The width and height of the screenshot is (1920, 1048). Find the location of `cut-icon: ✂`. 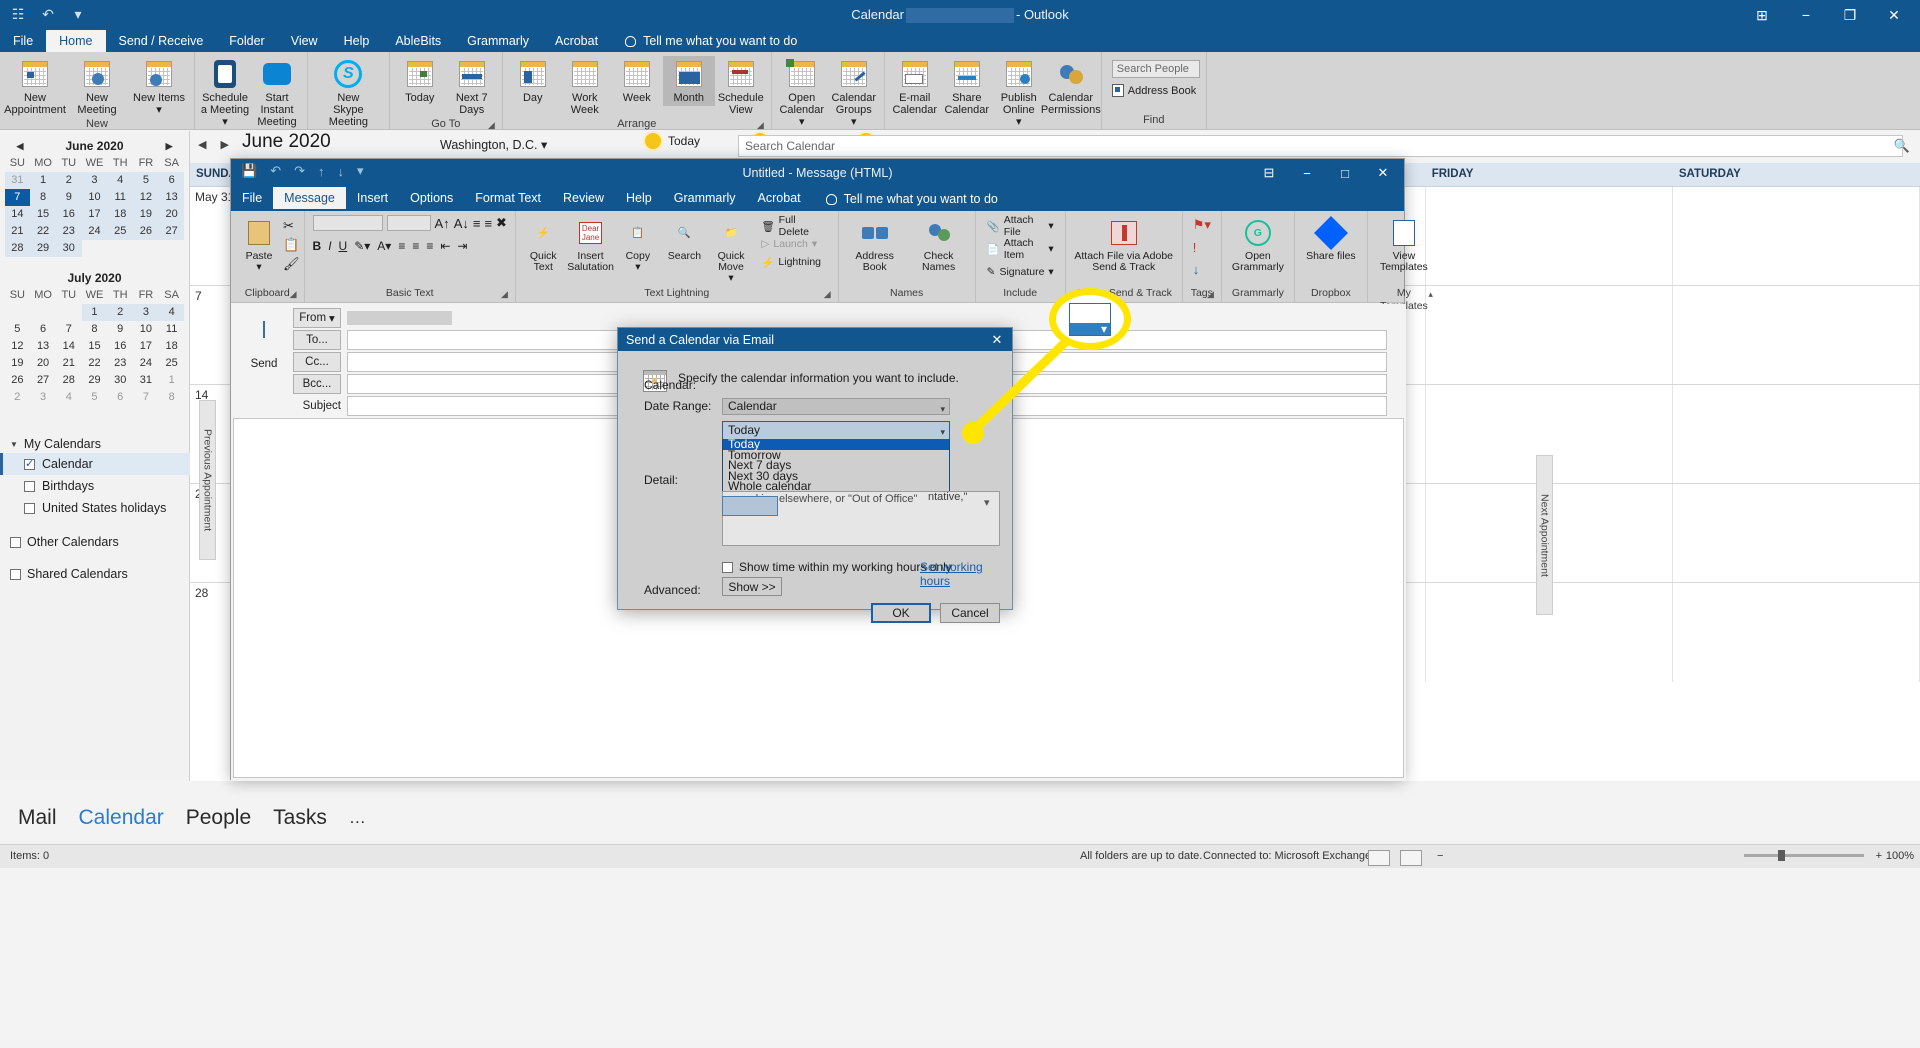

cut-icon: ✂ is located at coordinates (291, 226).